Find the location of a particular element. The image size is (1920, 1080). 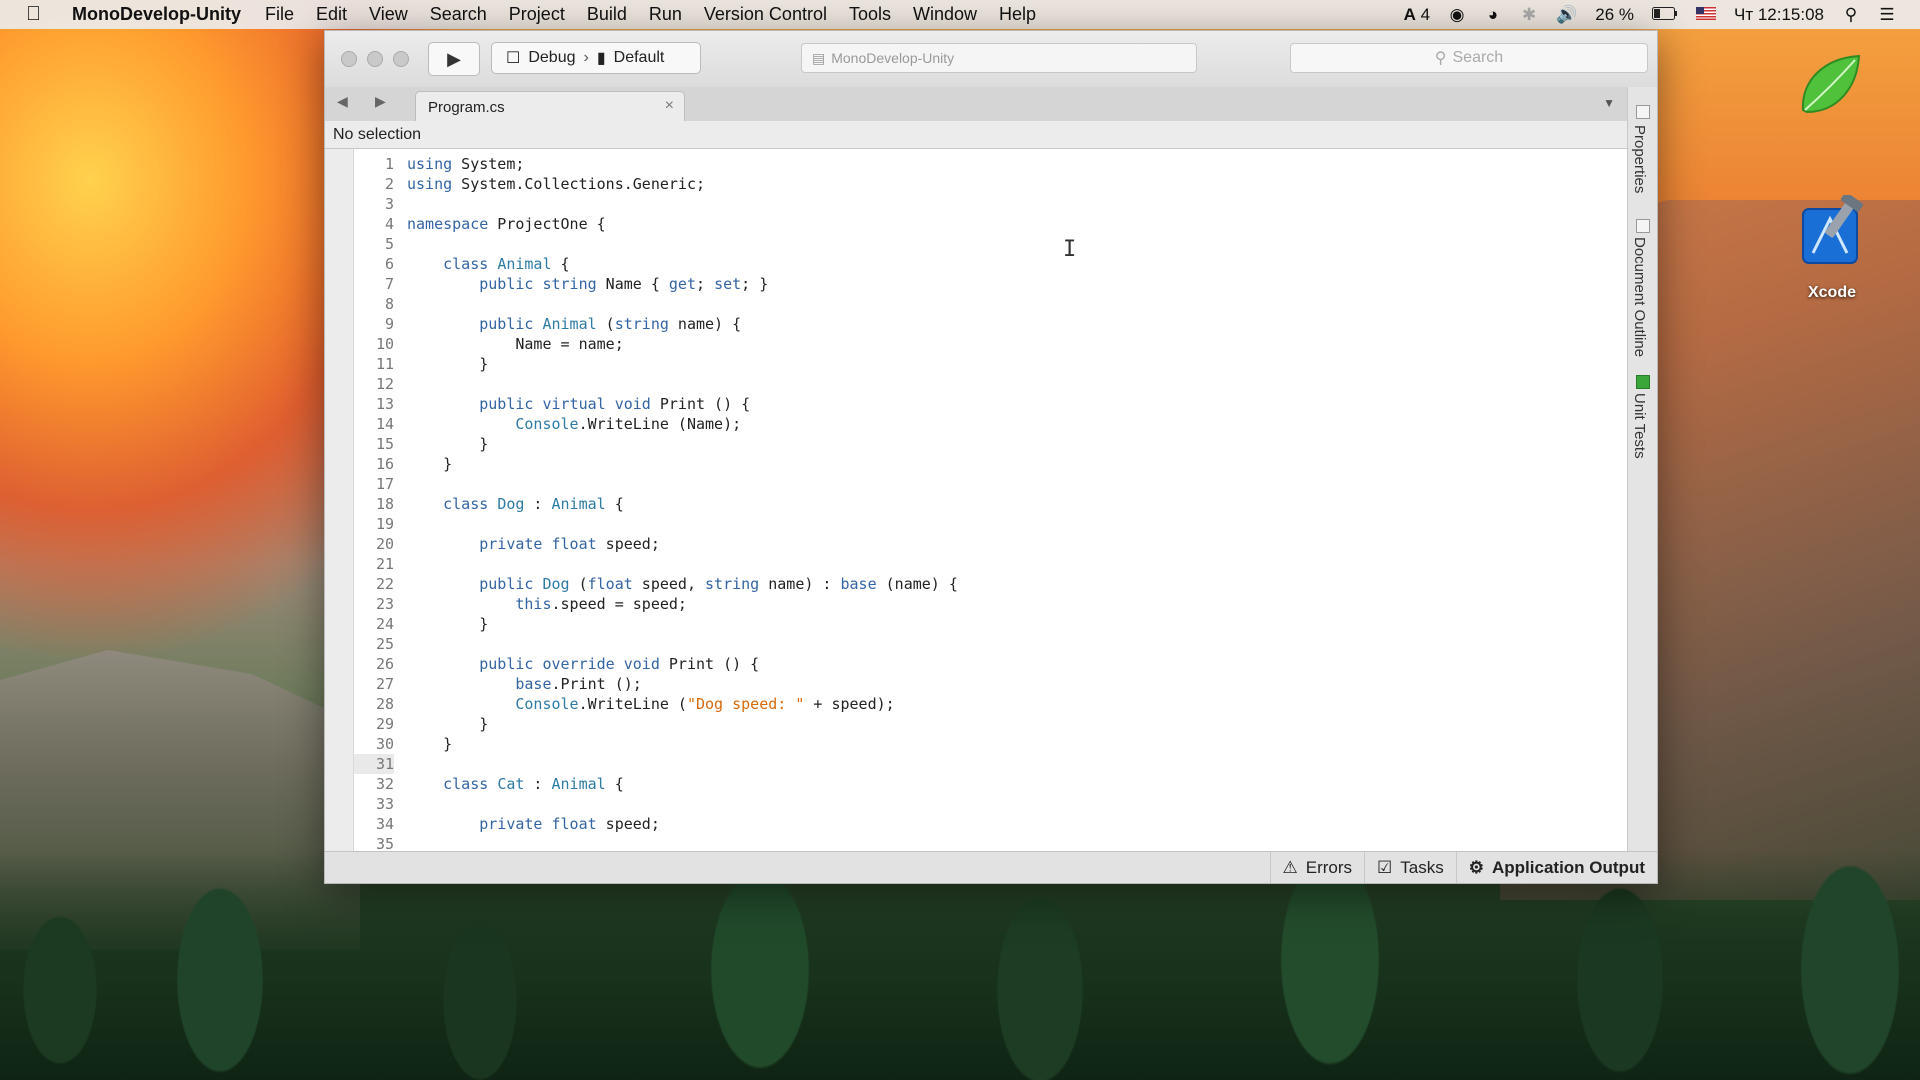

line-number: 4 is located at coordinates (374, 224).